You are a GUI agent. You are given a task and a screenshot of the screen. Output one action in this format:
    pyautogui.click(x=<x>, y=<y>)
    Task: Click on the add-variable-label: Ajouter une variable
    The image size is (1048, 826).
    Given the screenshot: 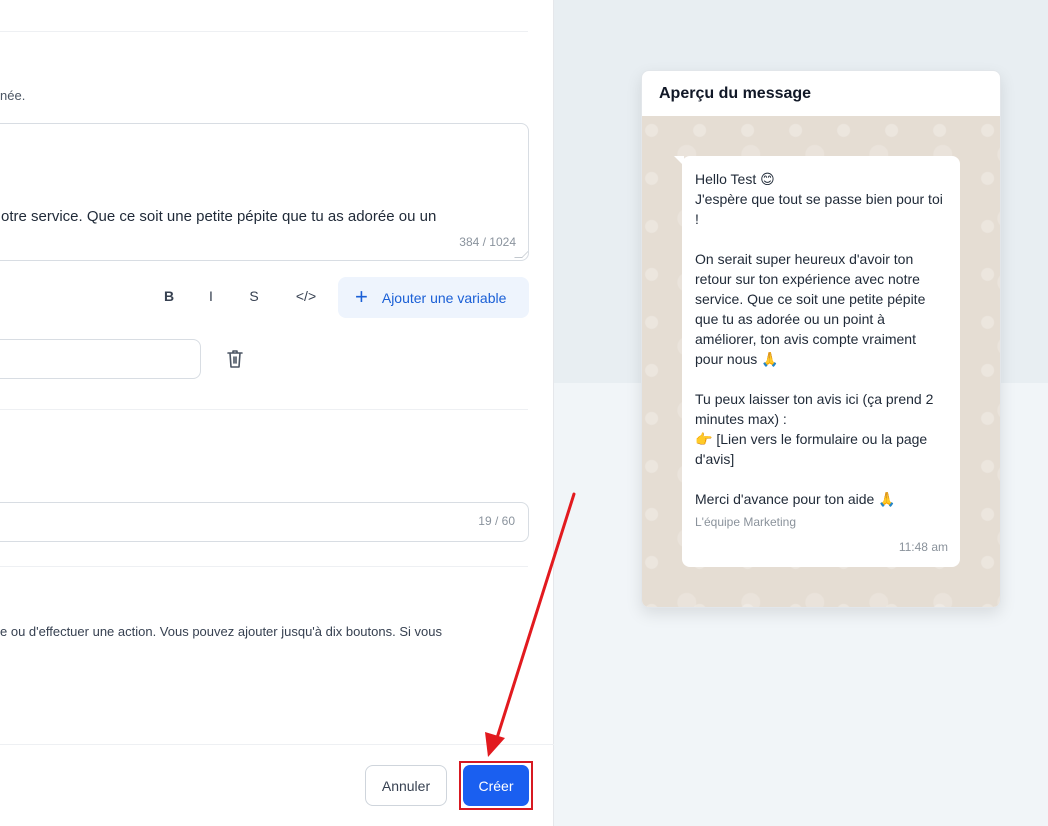 What is the action you would take?
    pyautogui.click(x=444, y=297)
    